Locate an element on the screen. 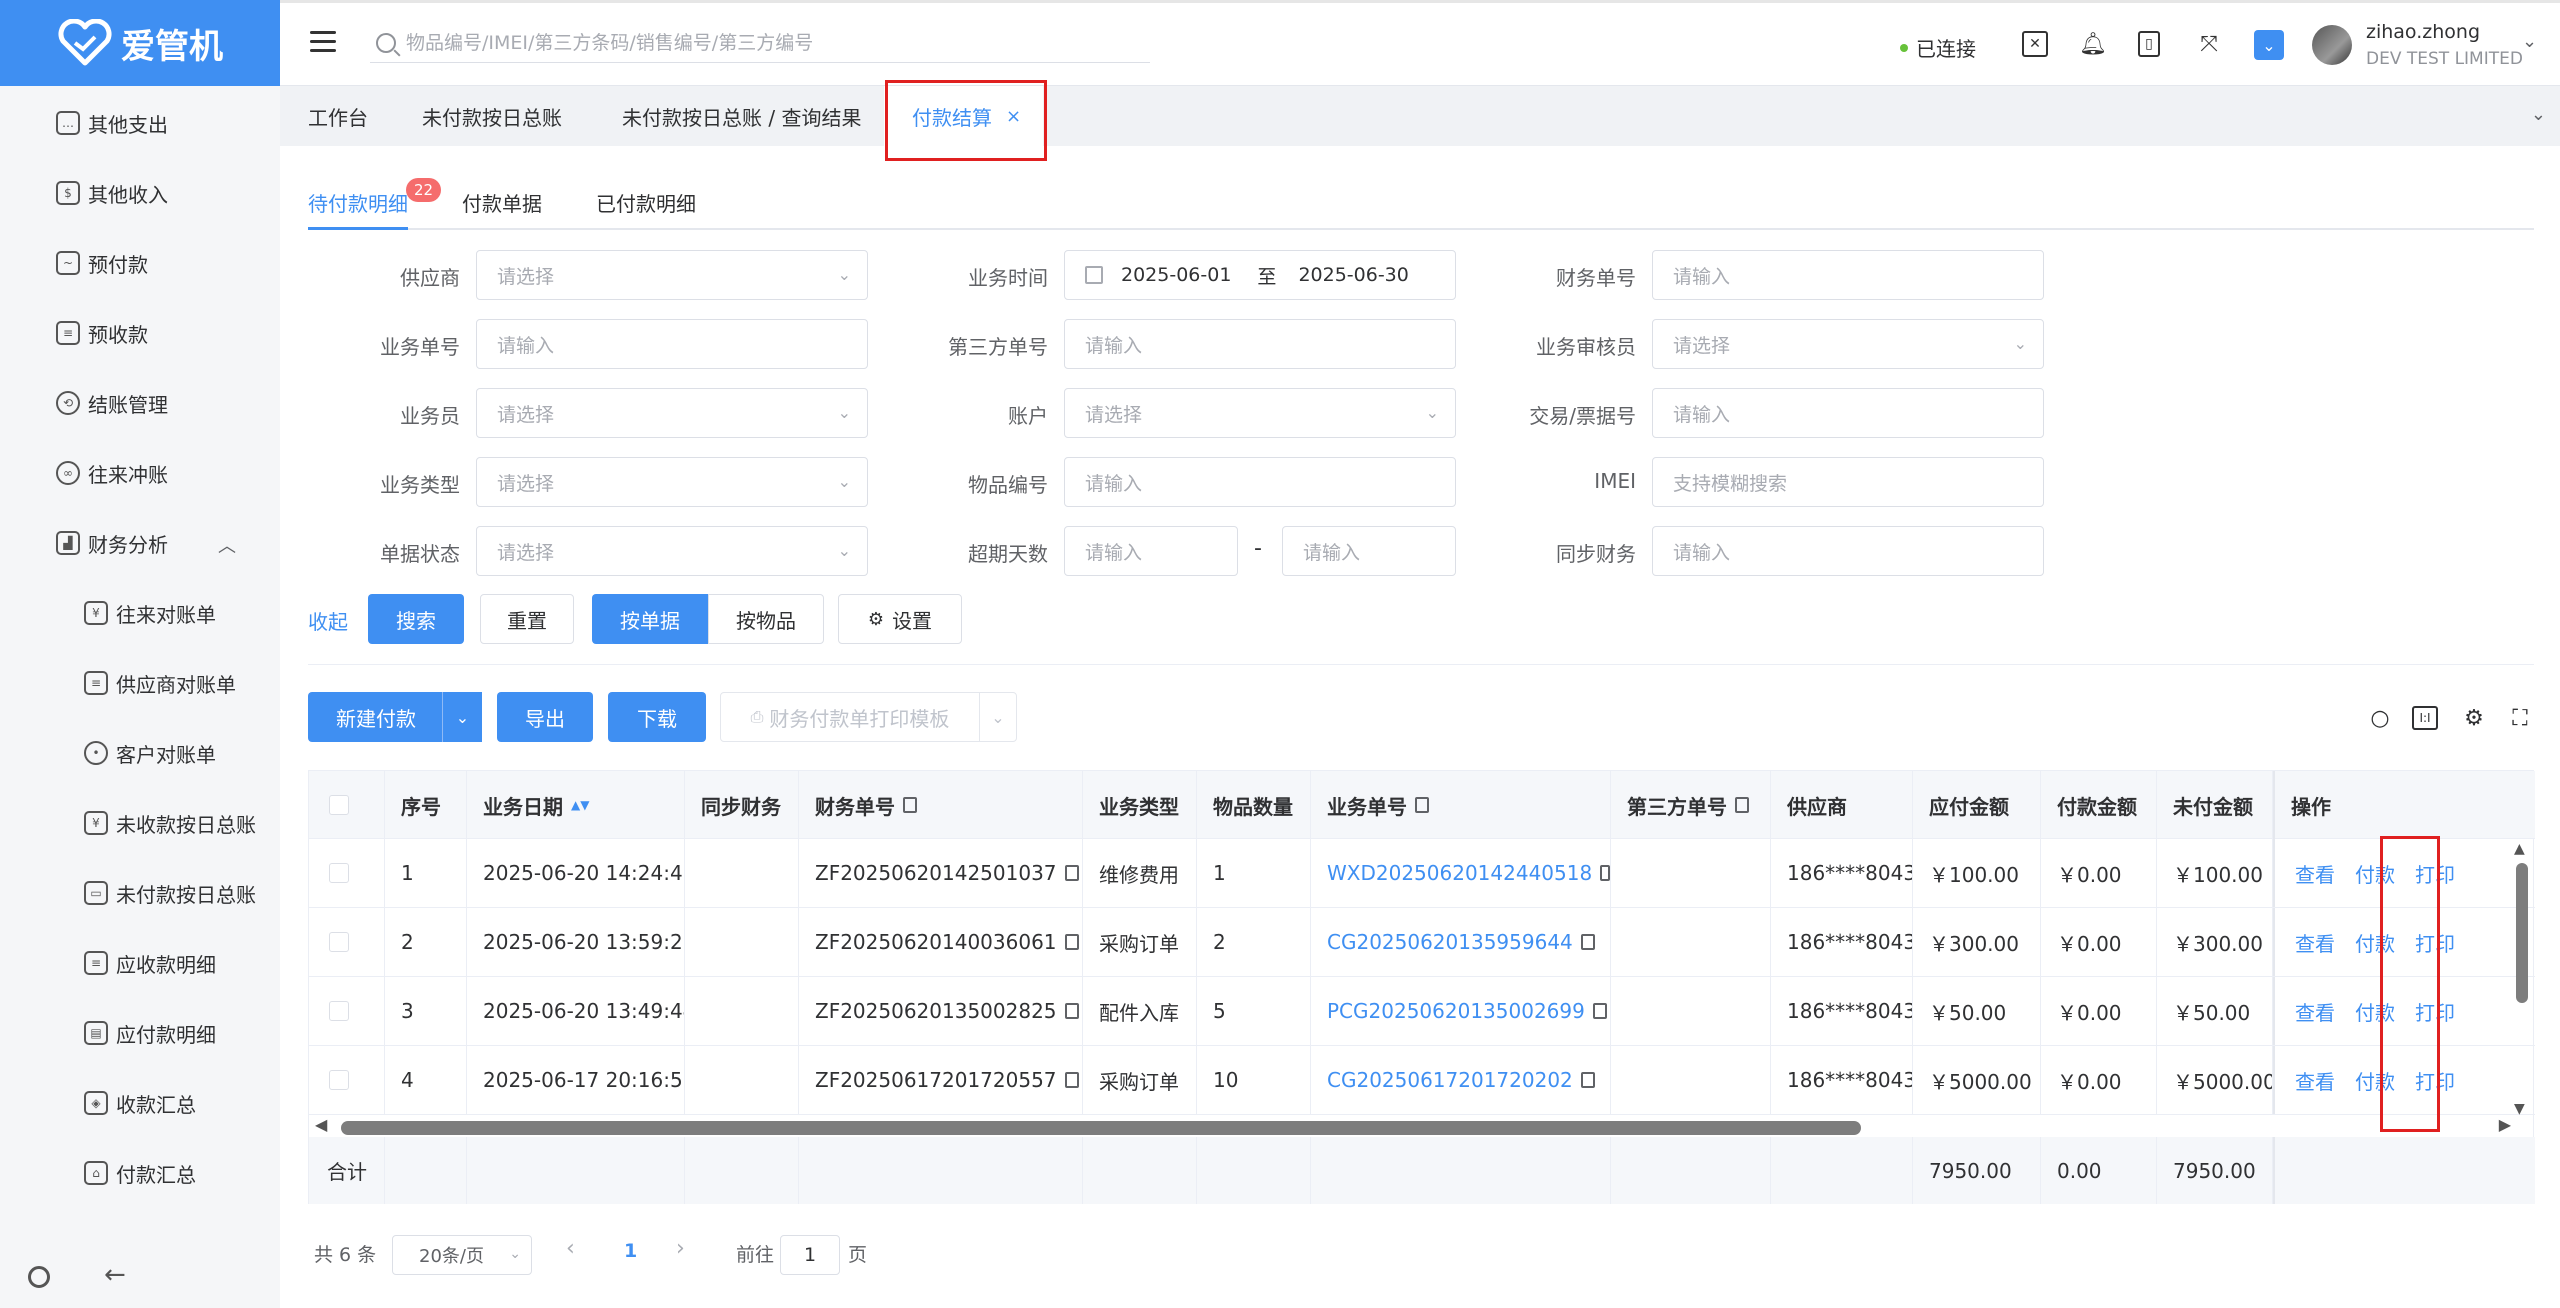 This screenshot has height=1308, width=2560. sidebar-subitem-receipt-summary: ◈ 收款汇总 is located at coordinates (140, 1103).